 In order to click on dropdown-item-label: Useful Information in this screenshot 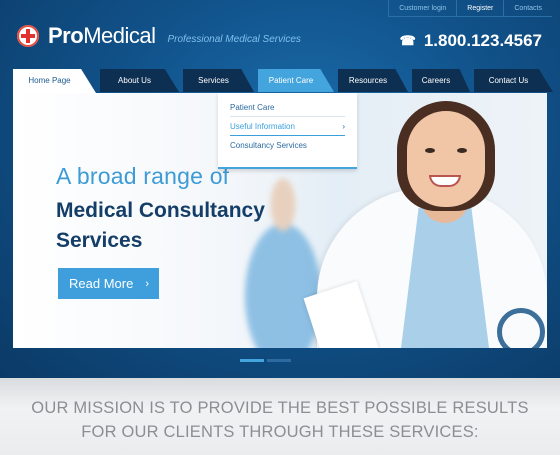, I will do `click(262, 126)`.